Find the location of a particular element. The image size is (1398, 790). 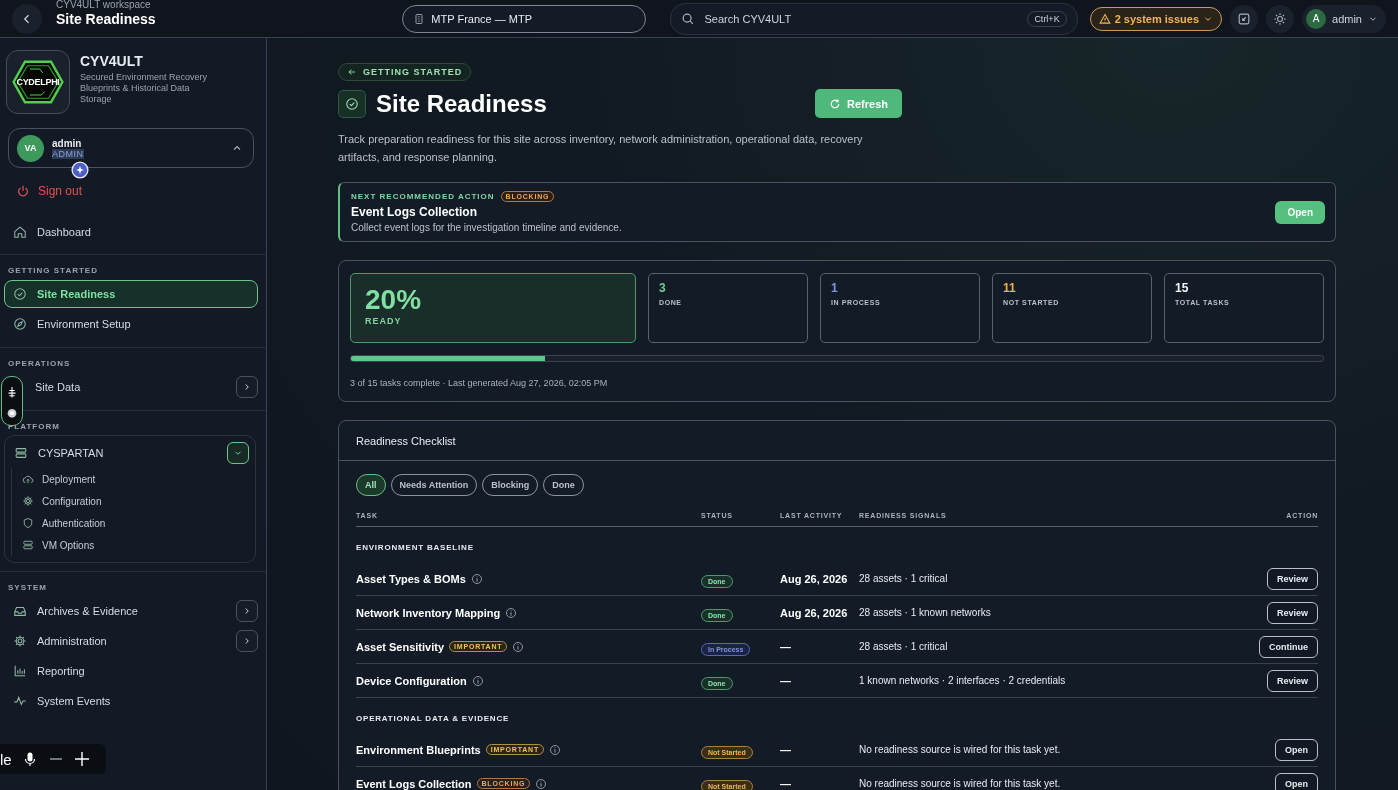

search-icon is located at coordinates (687, 18).